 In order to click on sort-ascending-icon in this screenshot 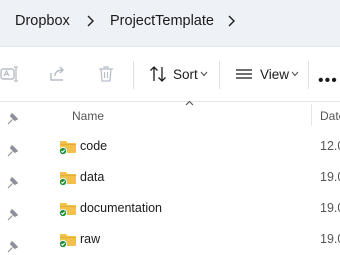, I will do `click(189, 103)`.